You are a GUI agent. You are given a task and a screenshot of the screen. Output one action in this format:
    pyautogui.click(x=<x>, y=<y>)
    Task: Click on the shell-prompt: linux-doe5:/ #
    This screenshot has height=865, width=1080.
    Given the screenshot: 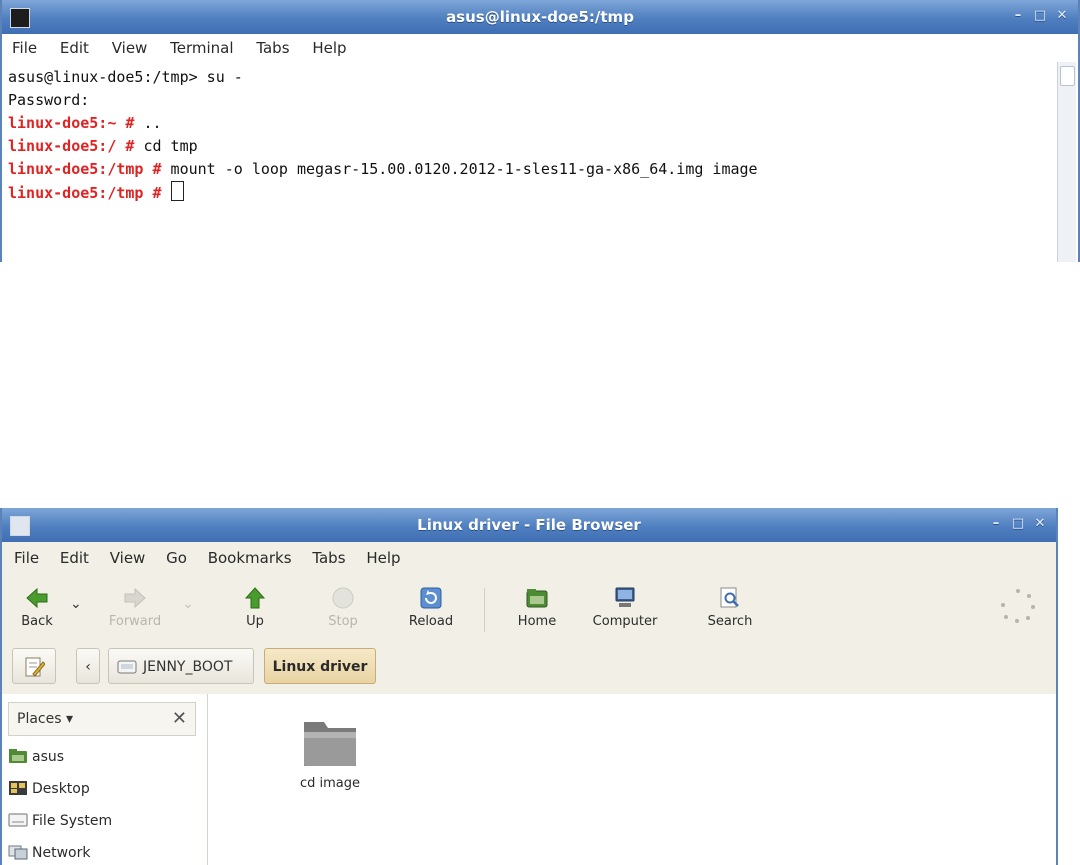 What is the action you would take?
    pyautogui.click(x=71, y=146)
    